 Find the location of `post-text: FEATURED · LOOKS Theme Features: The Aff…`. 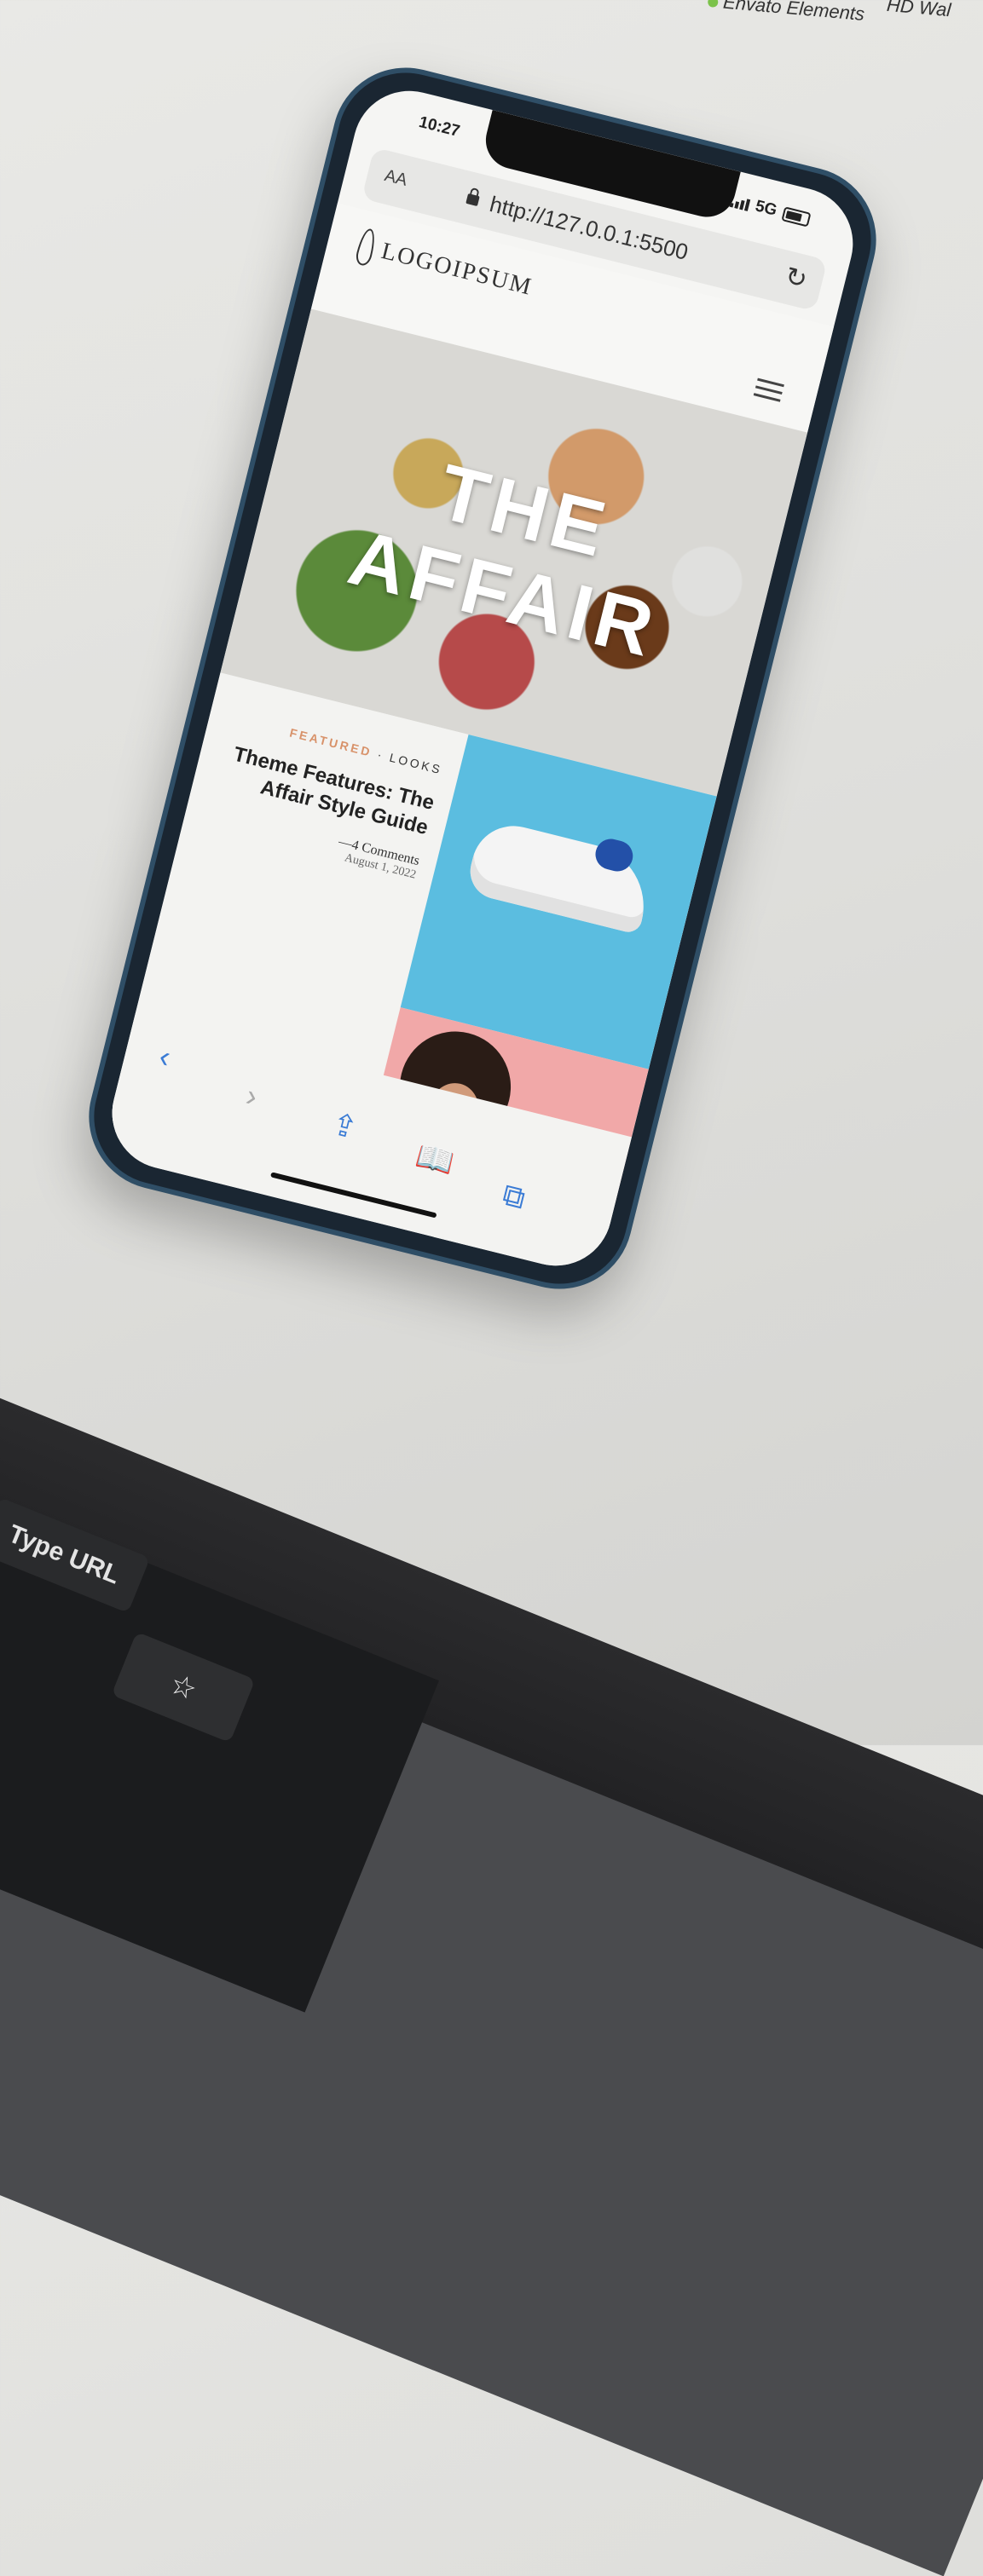

post-text: FEATURED · LOOKS Theme Features: The Aff… is located at coordinates (325, 797).